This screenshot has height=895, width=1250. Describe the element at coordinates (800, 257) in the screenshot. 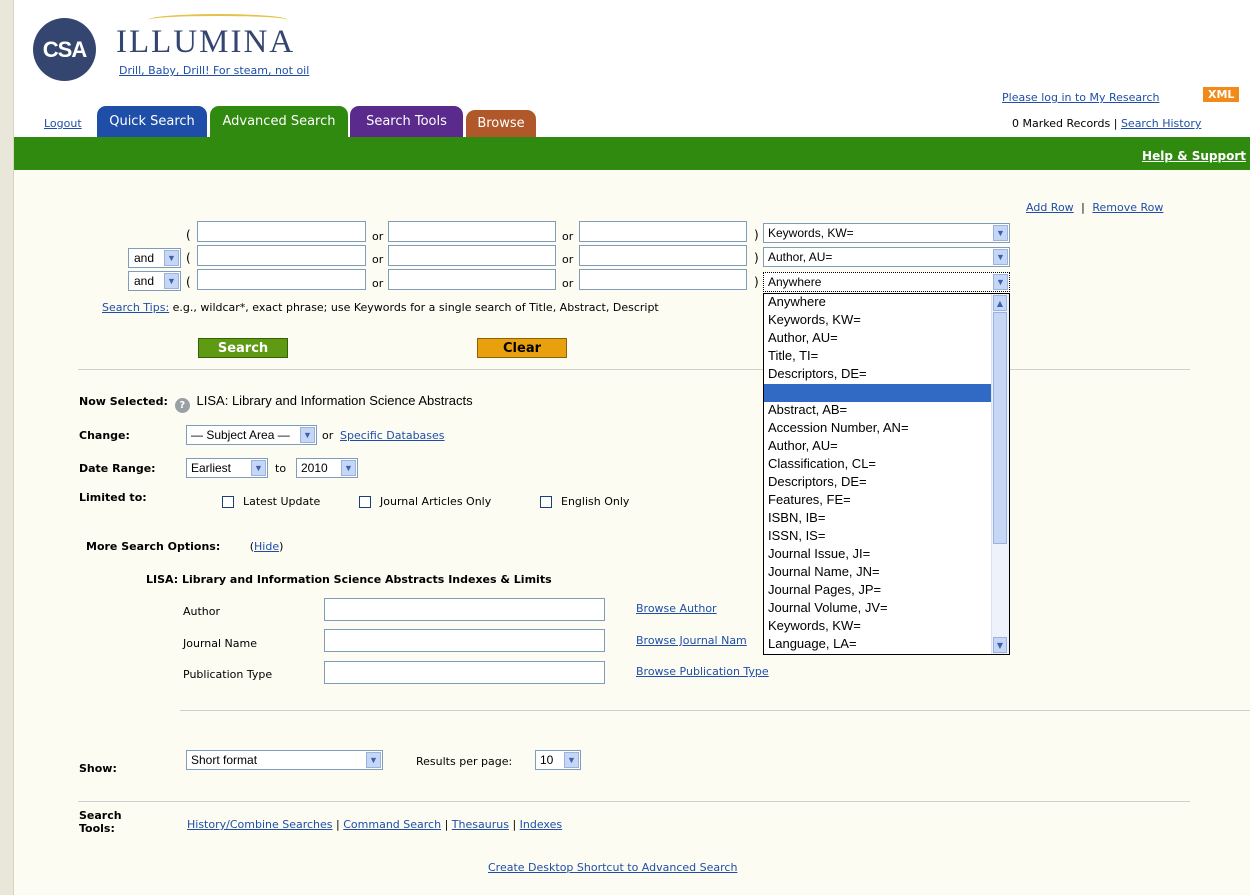

I see `field-select-value: Author, AU=` at that location.